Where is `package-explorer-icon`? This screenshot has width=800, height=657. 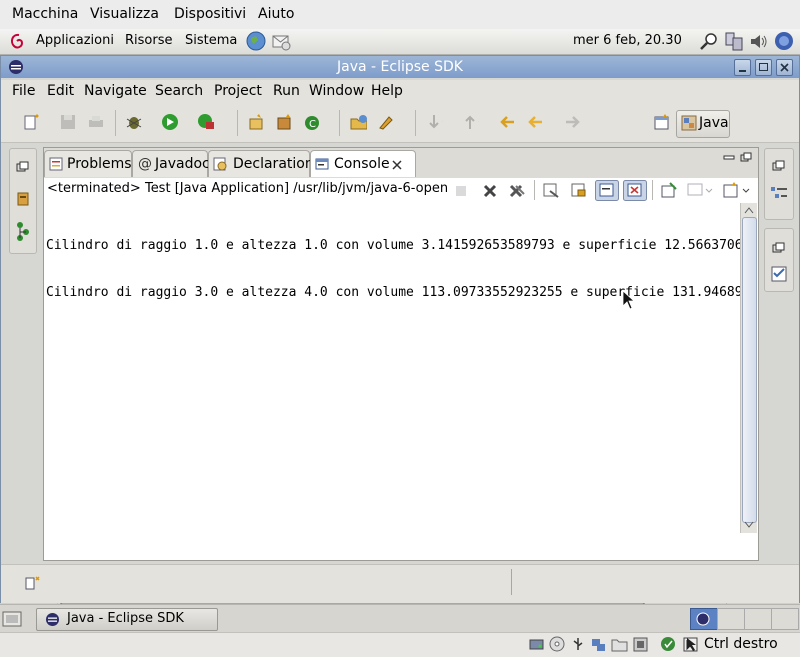 package-explorer-icon is located at coordinates (23, 199).